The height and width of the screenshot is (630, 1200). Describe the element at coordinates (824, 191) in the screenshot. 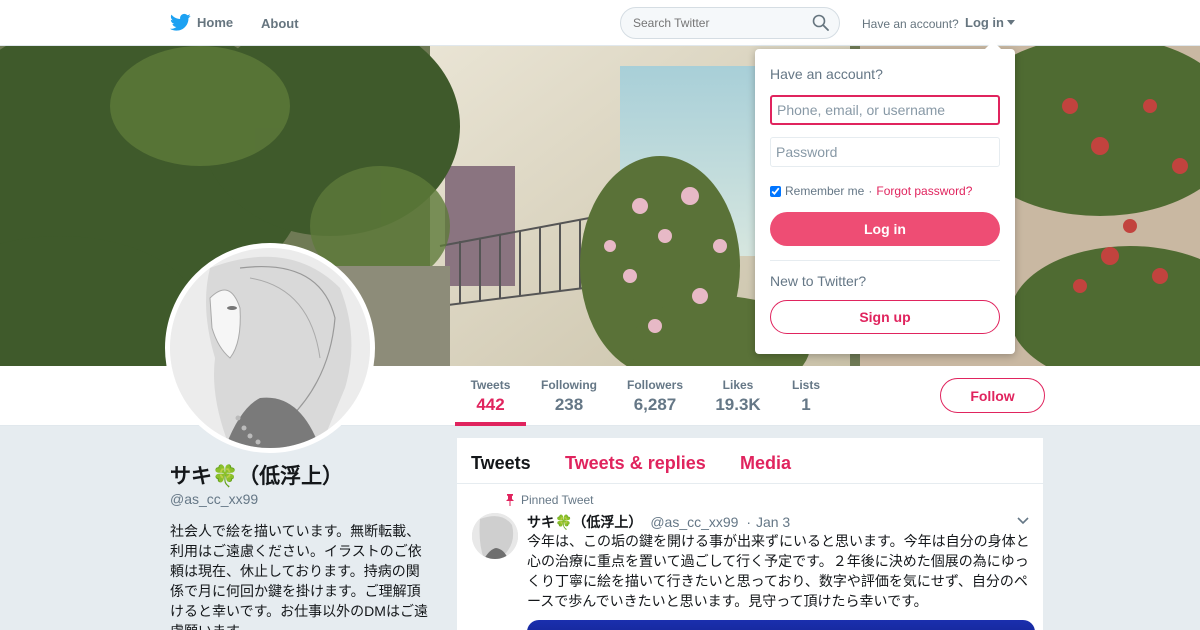

I see `remember-me-label: Remember me` at that location.